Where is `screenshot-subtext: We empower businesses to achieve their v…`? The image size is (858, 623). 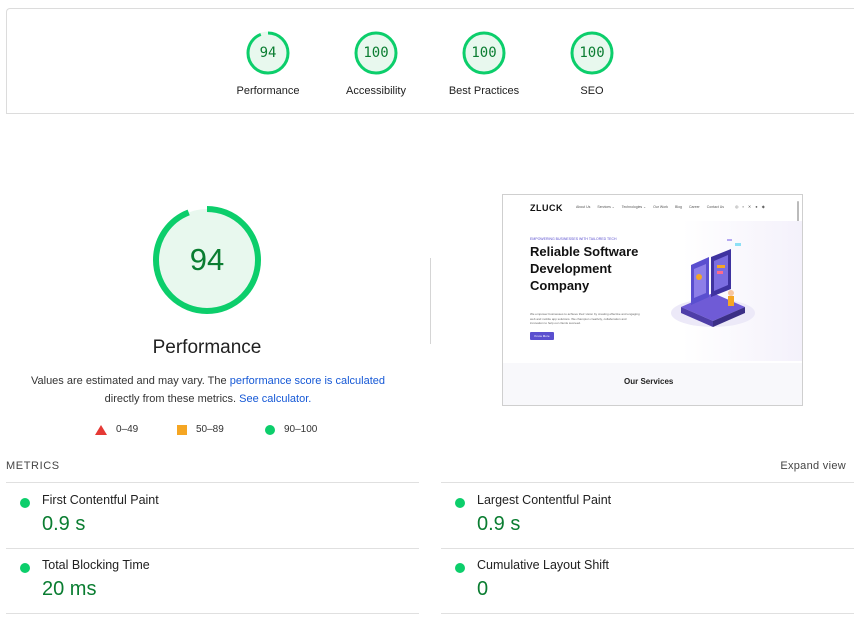
screenshot-subtext: We empower businesses to achieve their v… is located at coordinates (585, 318).